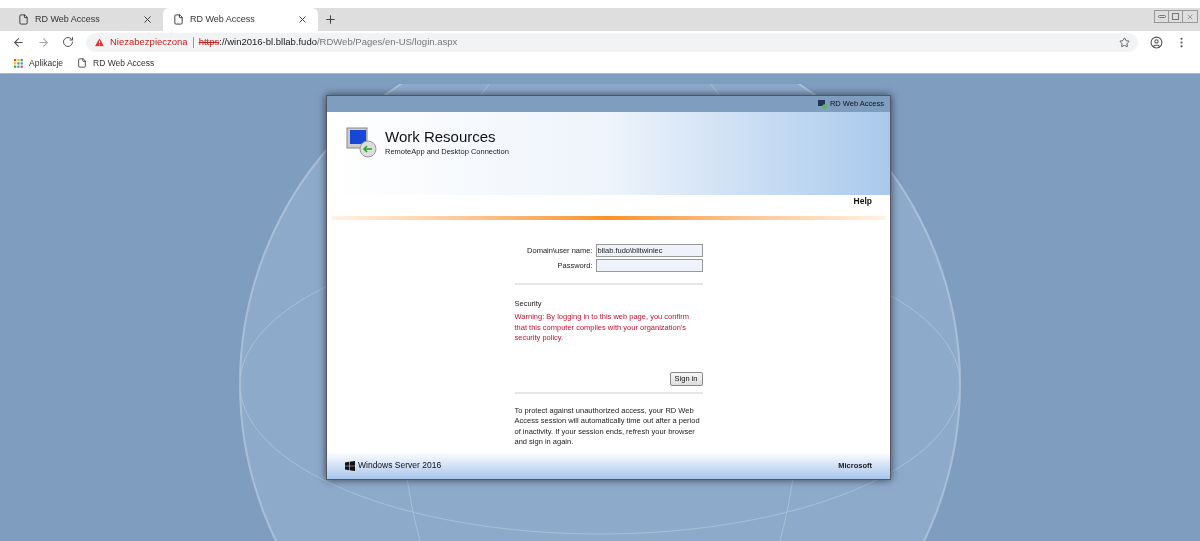 This screenshot has width=1200, height=541. What do you see at coordinates (400, 465) in the screenshot?
I see `footer-product: Windows Server 2016` at bounding box center [400, 465].